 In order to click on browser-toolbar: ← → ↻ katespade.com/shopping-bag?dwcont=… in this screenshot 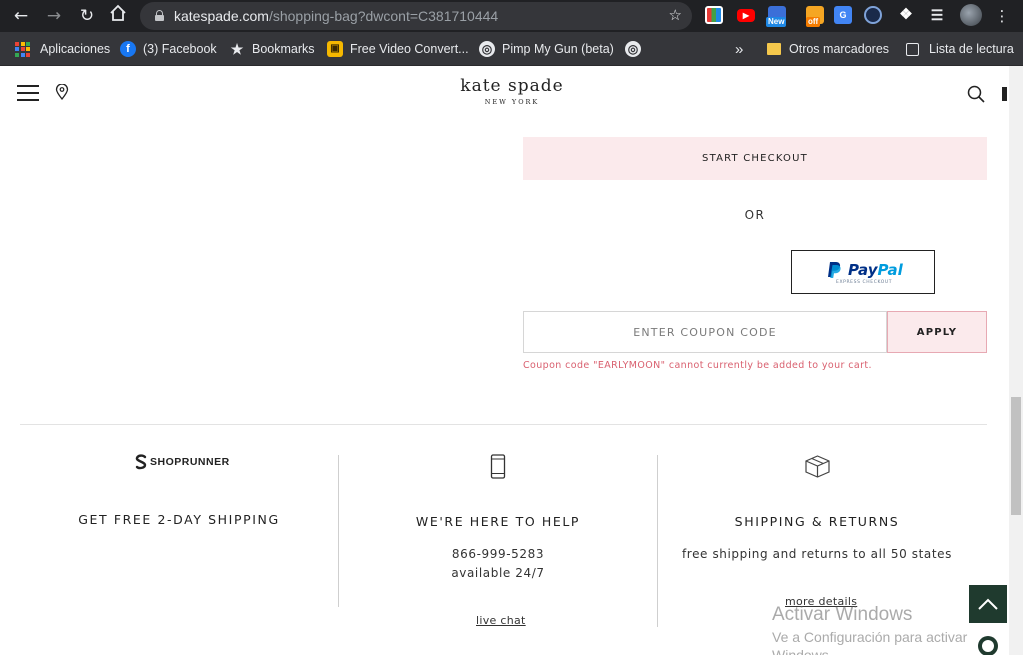, I will do `click(511, 16)`.